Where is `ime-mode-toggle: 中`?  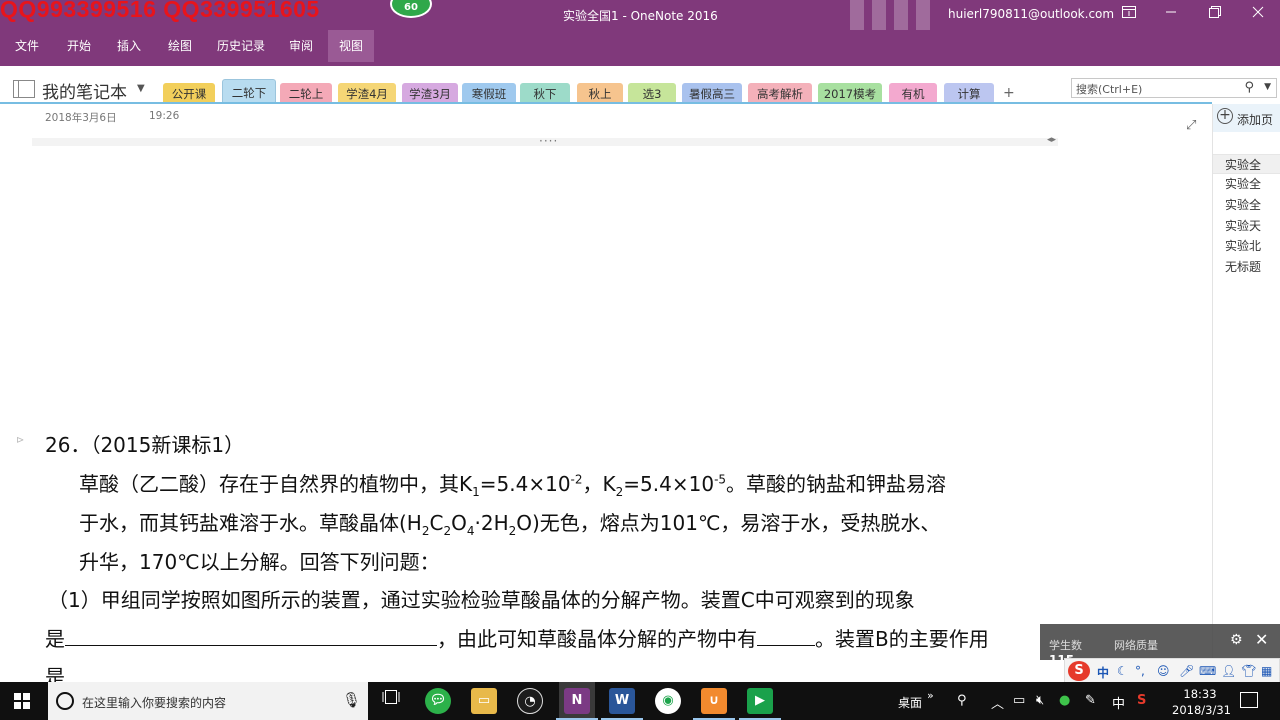
ime-mode-toggle: 中 is located at coordinates (1103, 672).